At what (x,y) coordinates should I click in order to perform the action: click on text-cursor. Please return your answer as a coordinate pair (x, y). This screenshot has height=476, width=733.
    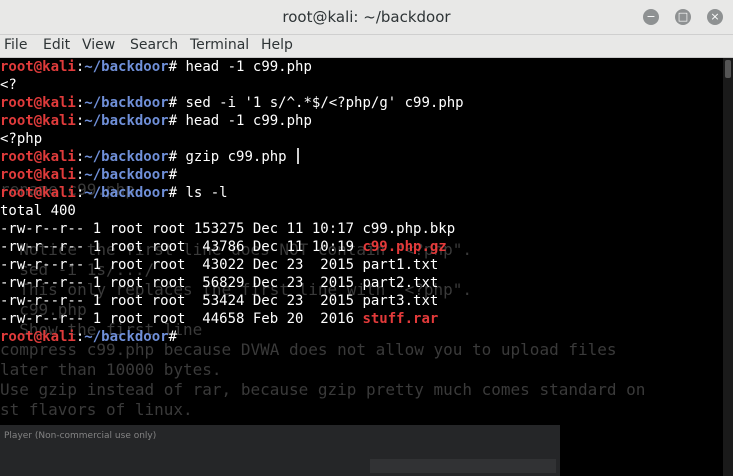
    Looking at the image, I should click on (298, 156).